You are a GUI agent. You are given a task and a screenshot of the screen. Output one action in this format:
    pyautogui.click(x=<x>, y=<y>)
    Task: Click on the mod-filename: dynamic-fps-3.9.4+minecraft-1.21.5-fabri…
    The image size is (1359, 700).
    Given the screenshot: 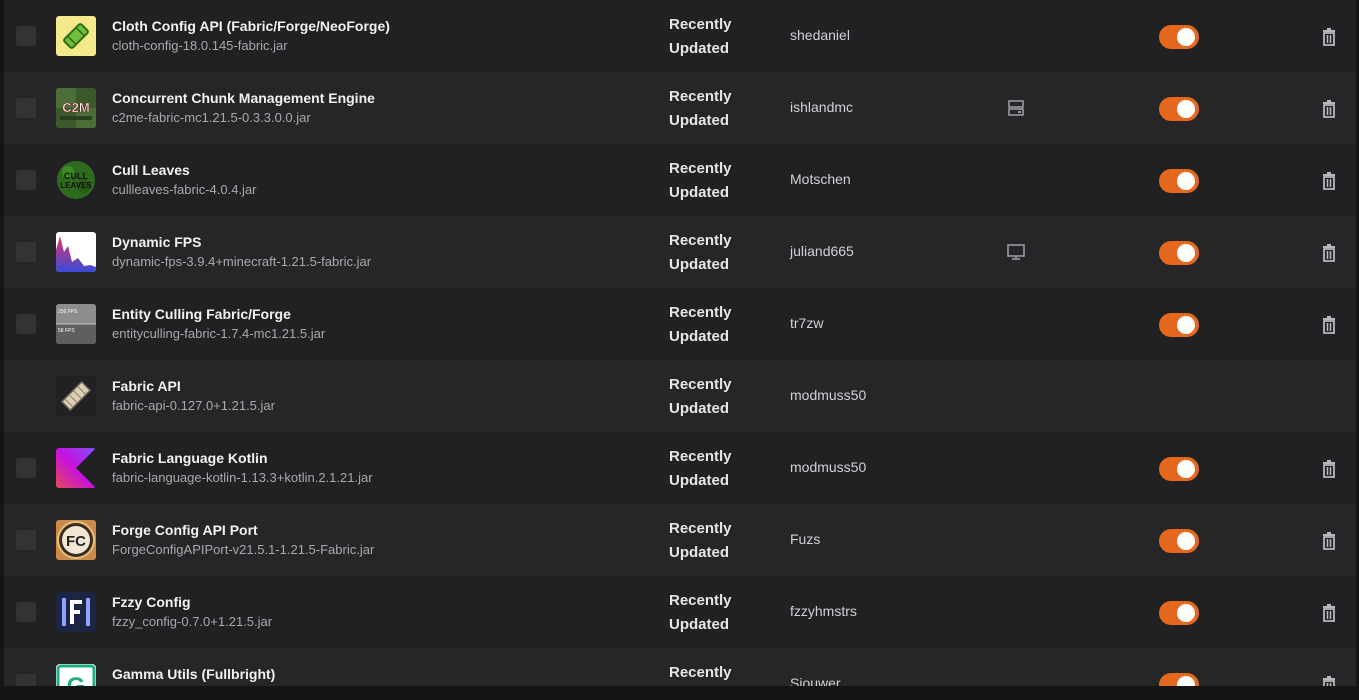 What is the action you would take?
    pyautogui.click(x=242, y=261)
    